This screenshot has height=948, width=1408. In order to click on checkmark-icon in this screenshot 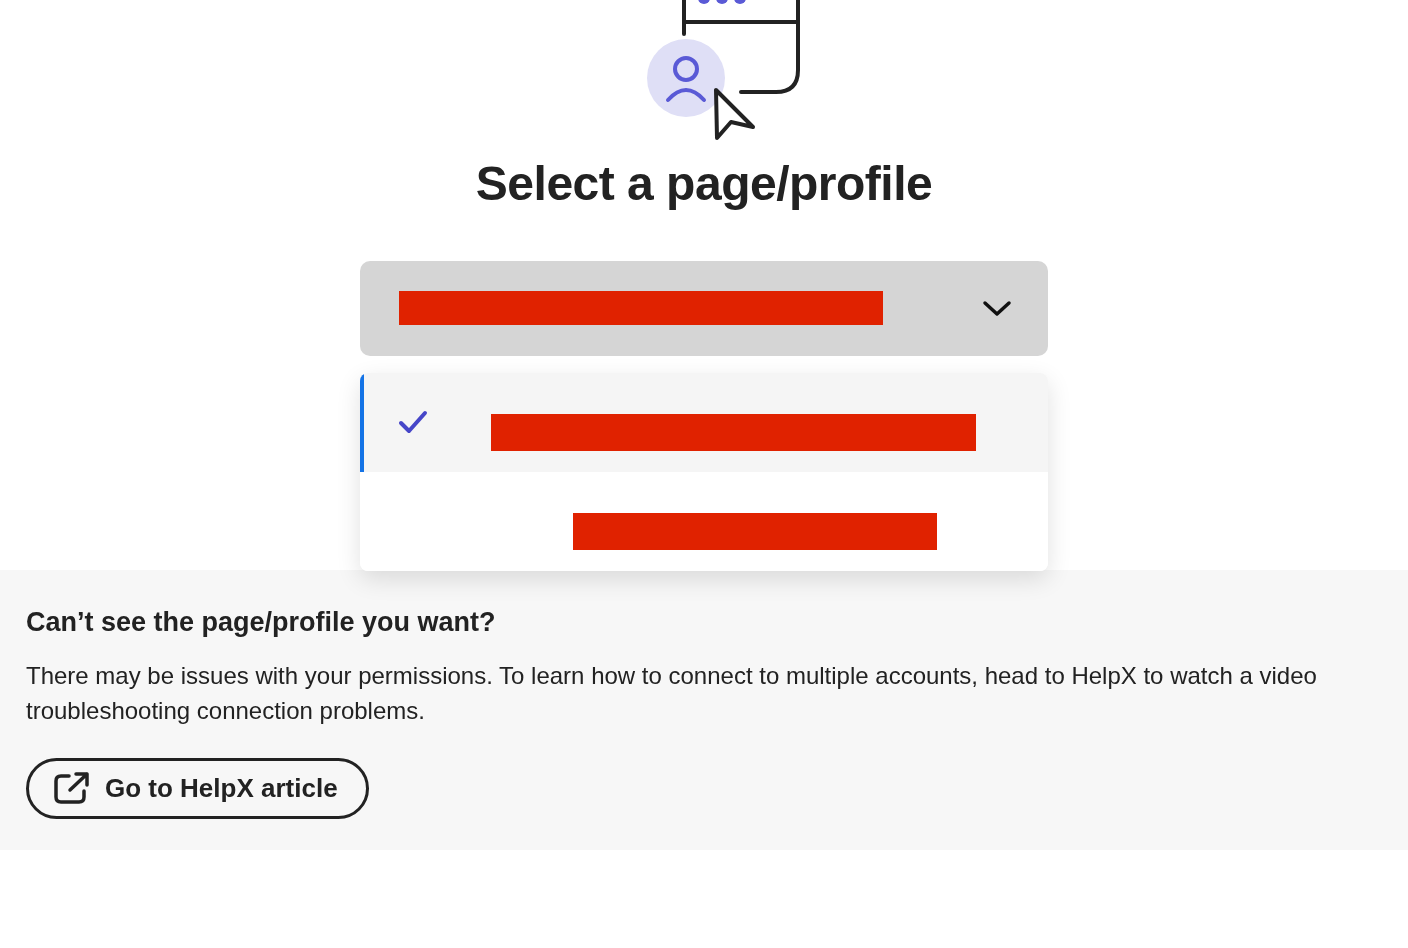, I will do `click(413, 422)`.